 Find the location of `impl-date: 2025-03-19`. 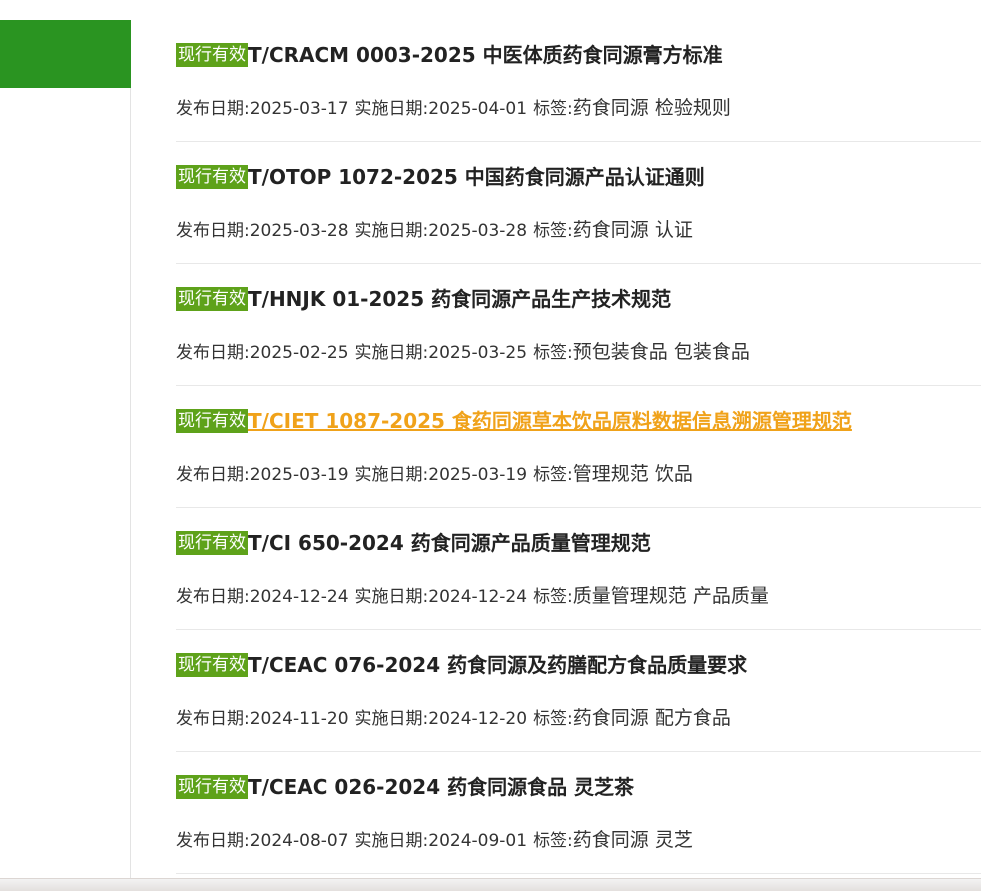

impl-date: 2025-03-19 is located at coordinates (478, 475).